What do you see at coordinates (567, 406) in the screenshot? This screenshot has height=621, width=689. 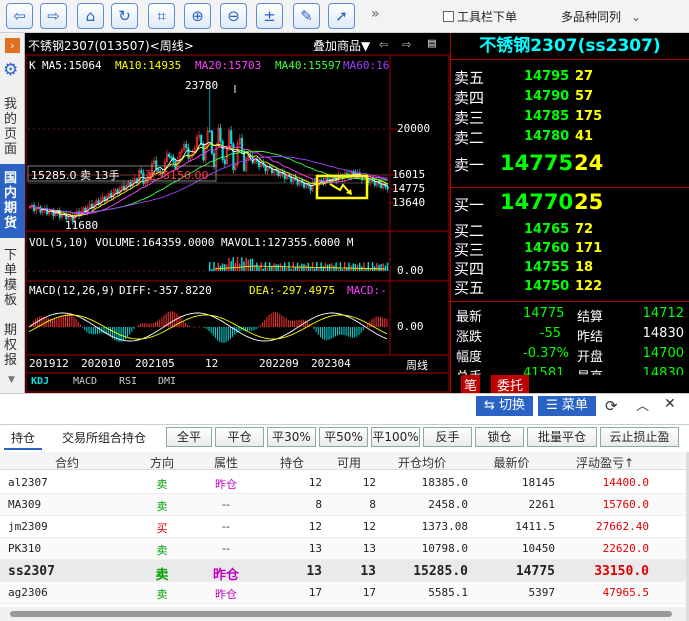 I see `menu-button: ☰ 菜单` at bounding box center [567, 406].